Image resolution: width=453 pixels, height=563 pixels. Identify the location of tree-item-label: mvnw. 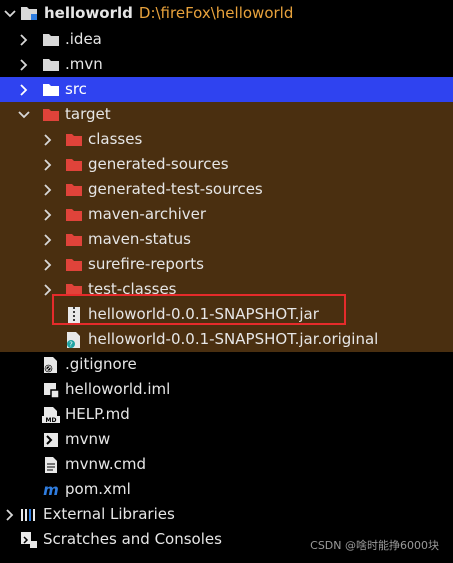
(88, 439).